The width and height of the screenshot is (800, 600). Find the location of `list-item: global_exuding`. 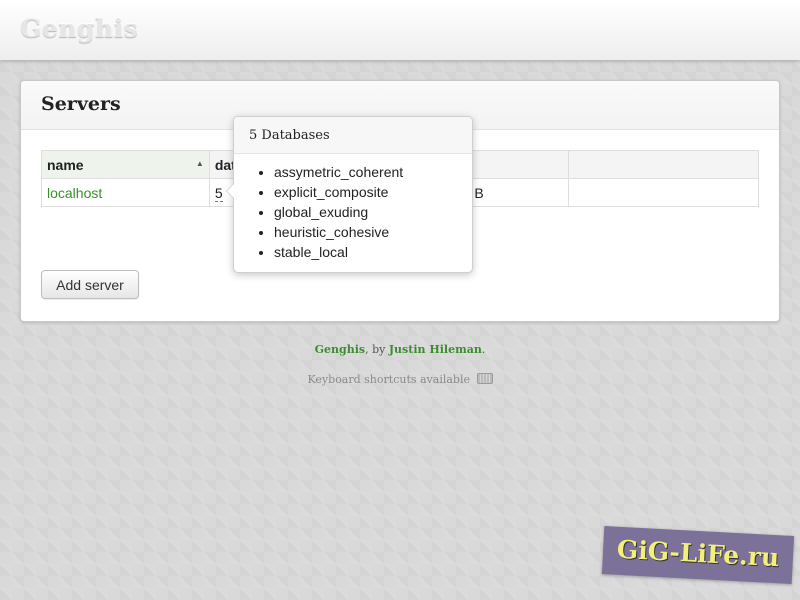

list-item: global_exuding is located at coordinates (373, 212).